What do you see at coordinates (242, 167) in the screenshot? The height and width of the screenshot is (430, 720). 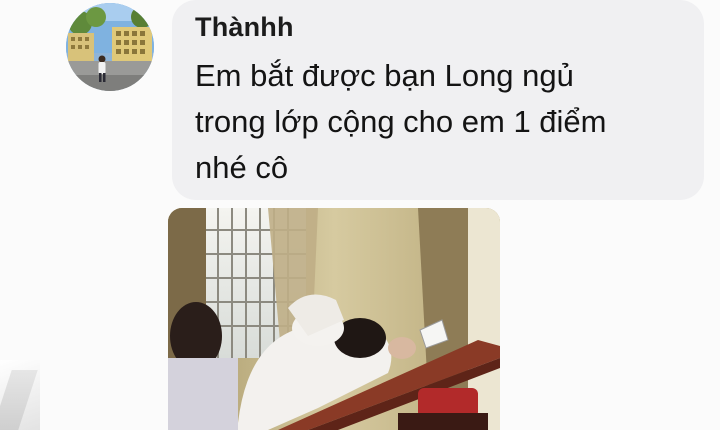 I see `message-text-line-3: nhé cô` at bounding box center [242, 167].